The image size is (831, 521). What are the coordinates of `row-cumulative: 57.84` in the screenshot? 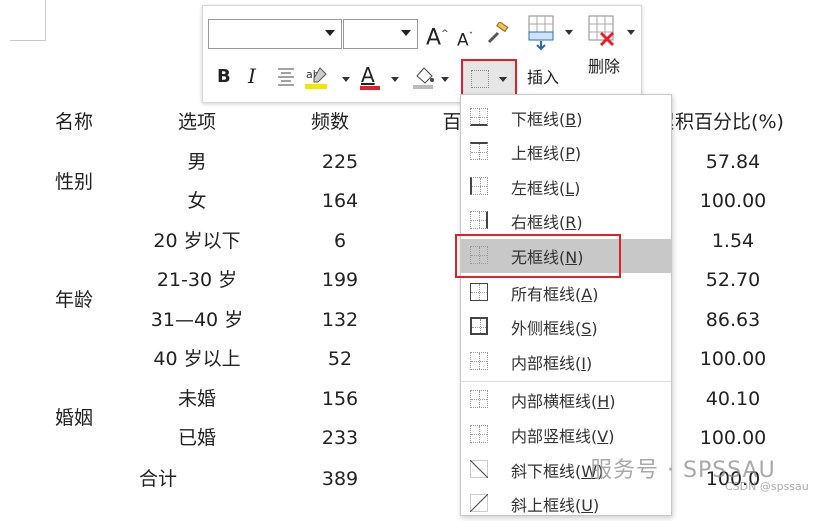 It's located at (733, 162).